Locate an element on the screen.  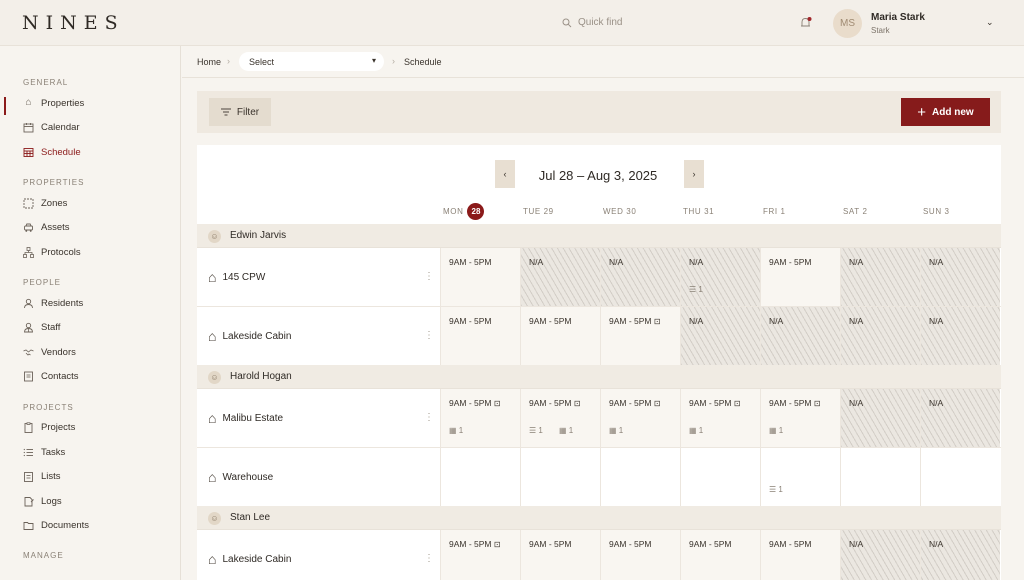
notification-bell-icon is located at coordinates (806, 23).